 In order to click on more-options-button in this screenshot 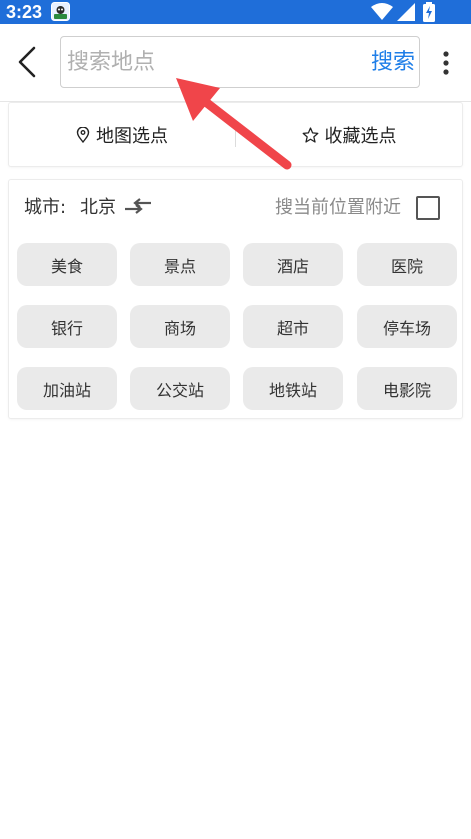, I will do `click(446, 63)`.